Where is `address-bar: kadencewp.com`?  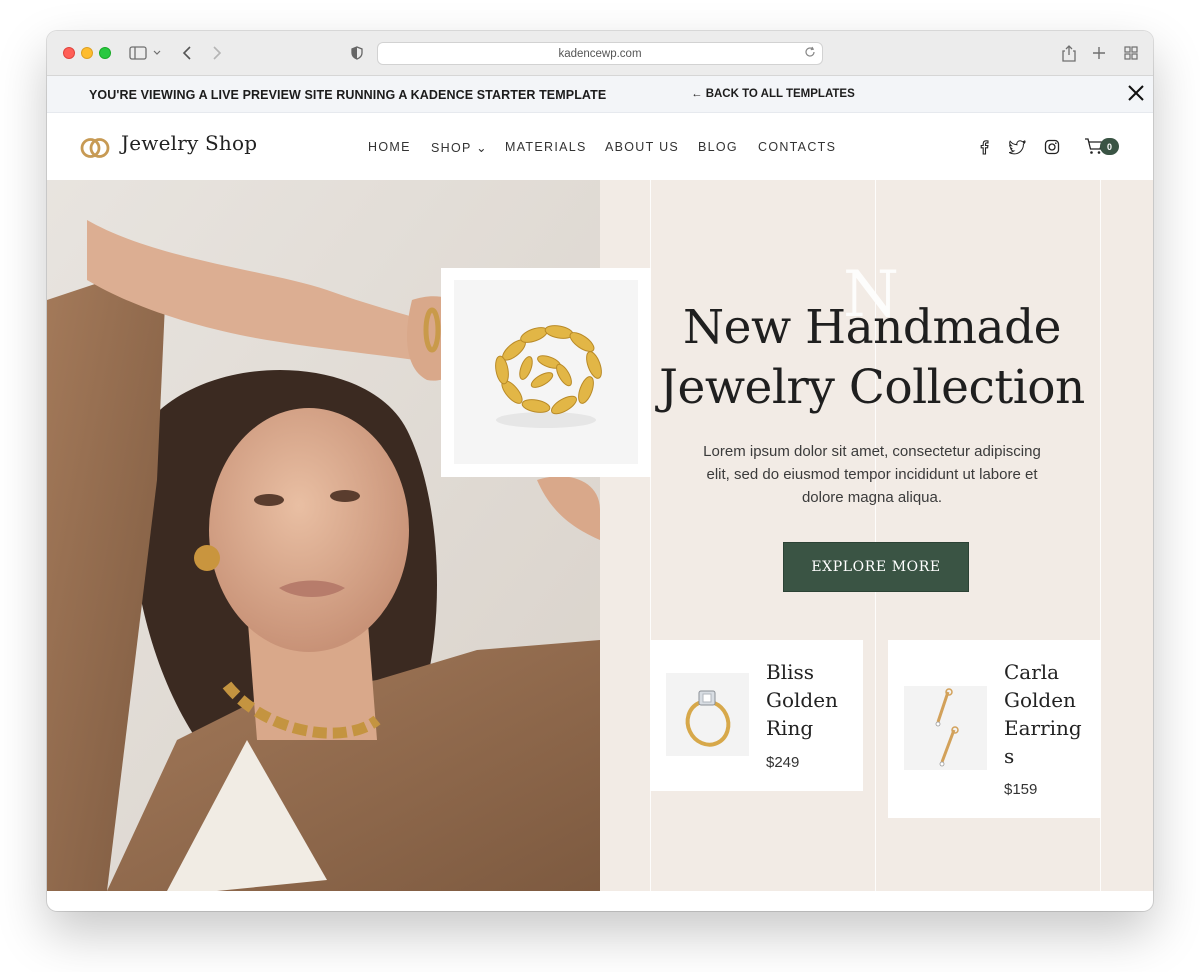
address-bar: kadencewp.com is located at coordinates (600, 53).